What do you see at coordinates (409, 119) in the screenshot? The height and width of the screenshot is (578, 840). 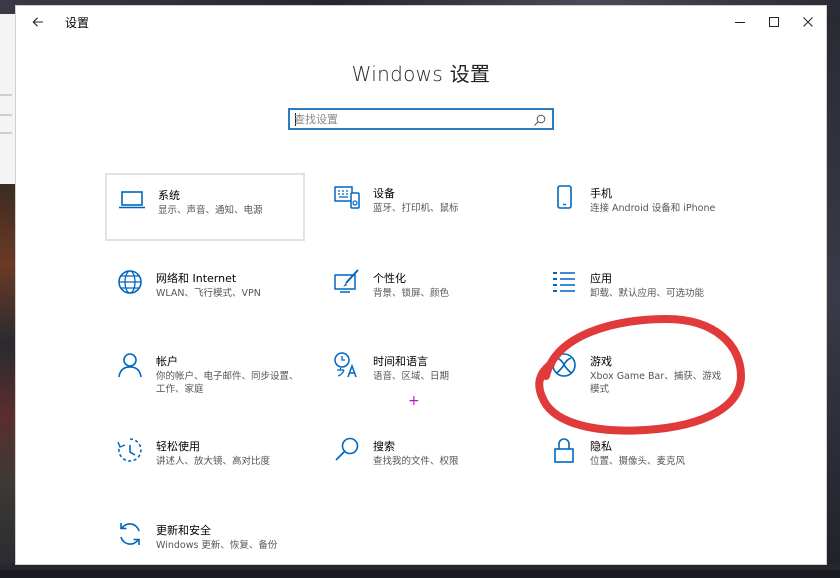 I see `search-input` at bounding box center [409, 119].